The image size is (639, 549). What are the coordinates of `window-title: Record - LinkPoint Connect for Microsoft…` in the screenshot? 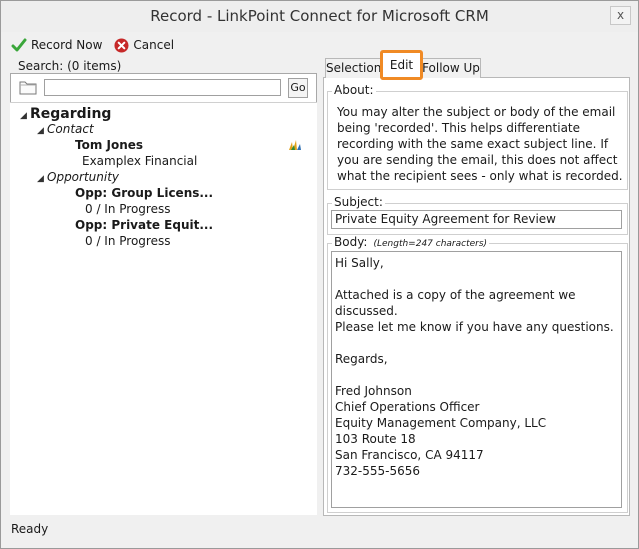 It's located at (319, 16).